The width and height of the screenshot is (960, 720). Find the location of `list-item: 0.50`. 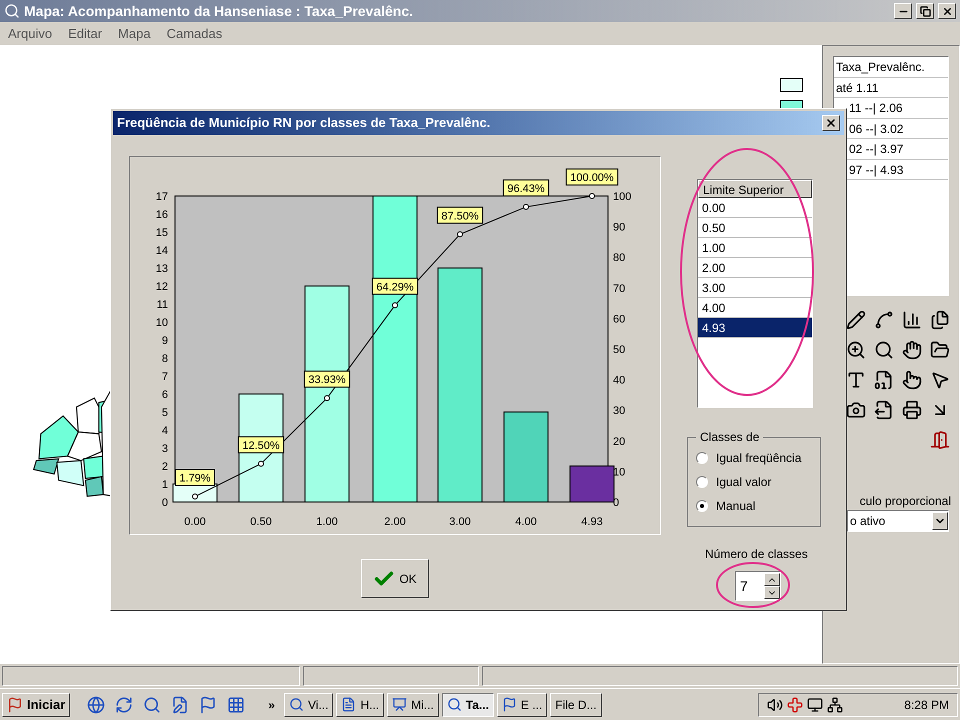

list-item: 0.50 is located at coordinates (755, 228).